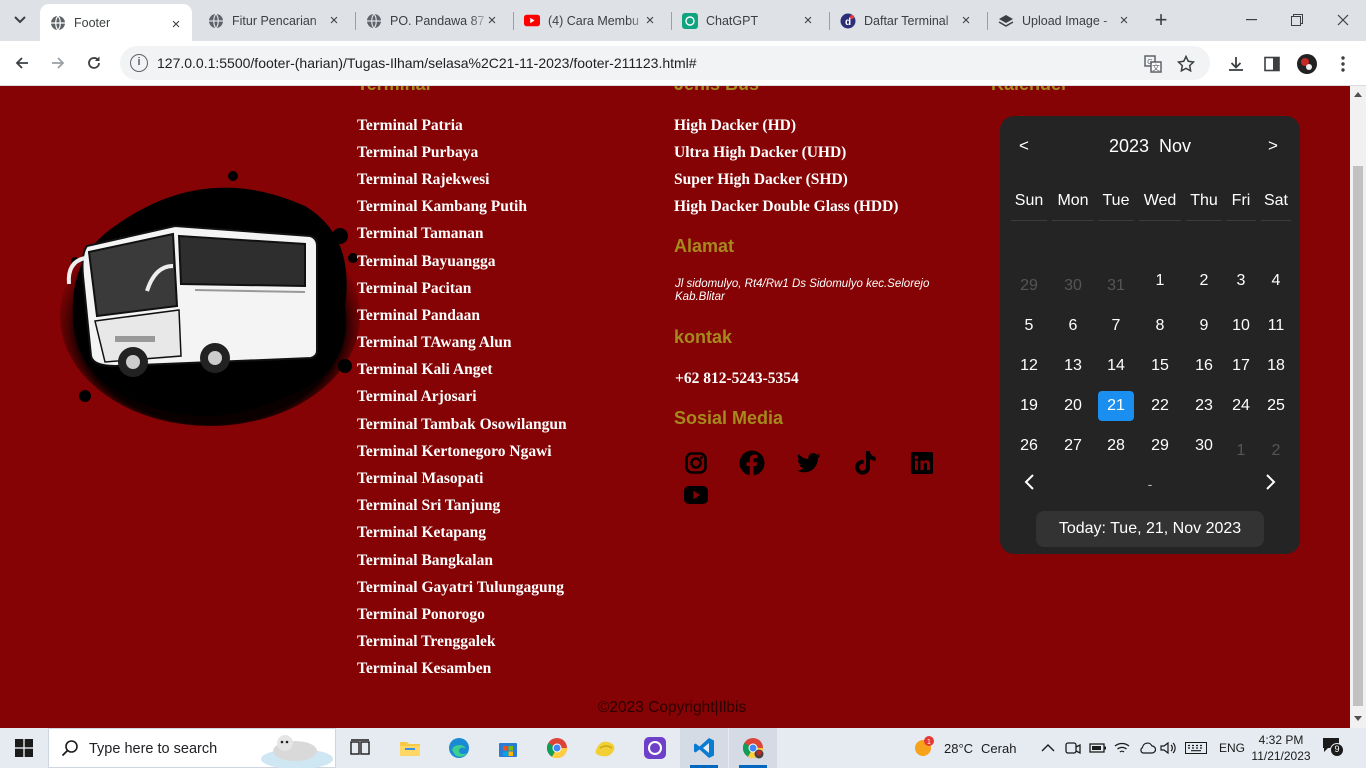 This screenshot has height=768, width=1366. What do you see at coordinates (1241, 281) in the screenshot?
I see `calendar-day: 3` at bounding box center [1241, 281].